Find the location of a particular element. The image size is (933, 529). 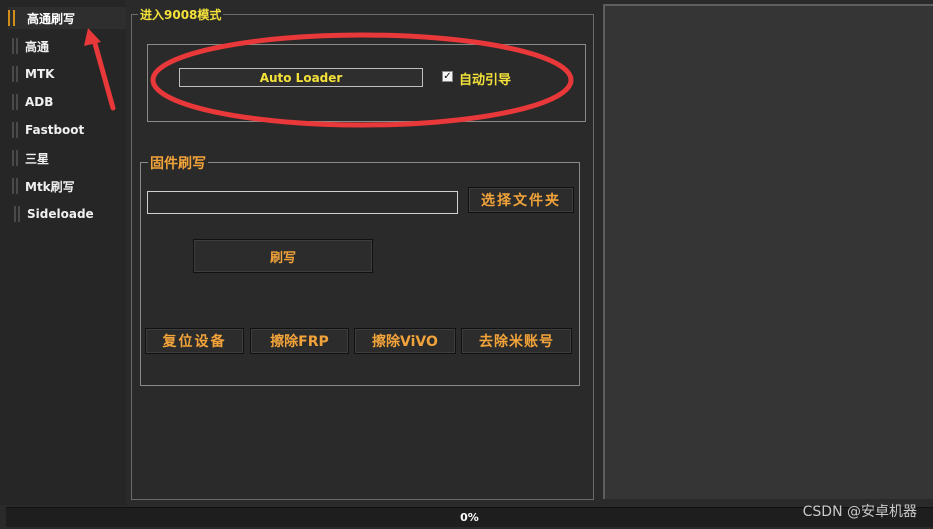

sidebar-item-qualcomm-flash: 高通刷写 is located at coordinates (67, 18).